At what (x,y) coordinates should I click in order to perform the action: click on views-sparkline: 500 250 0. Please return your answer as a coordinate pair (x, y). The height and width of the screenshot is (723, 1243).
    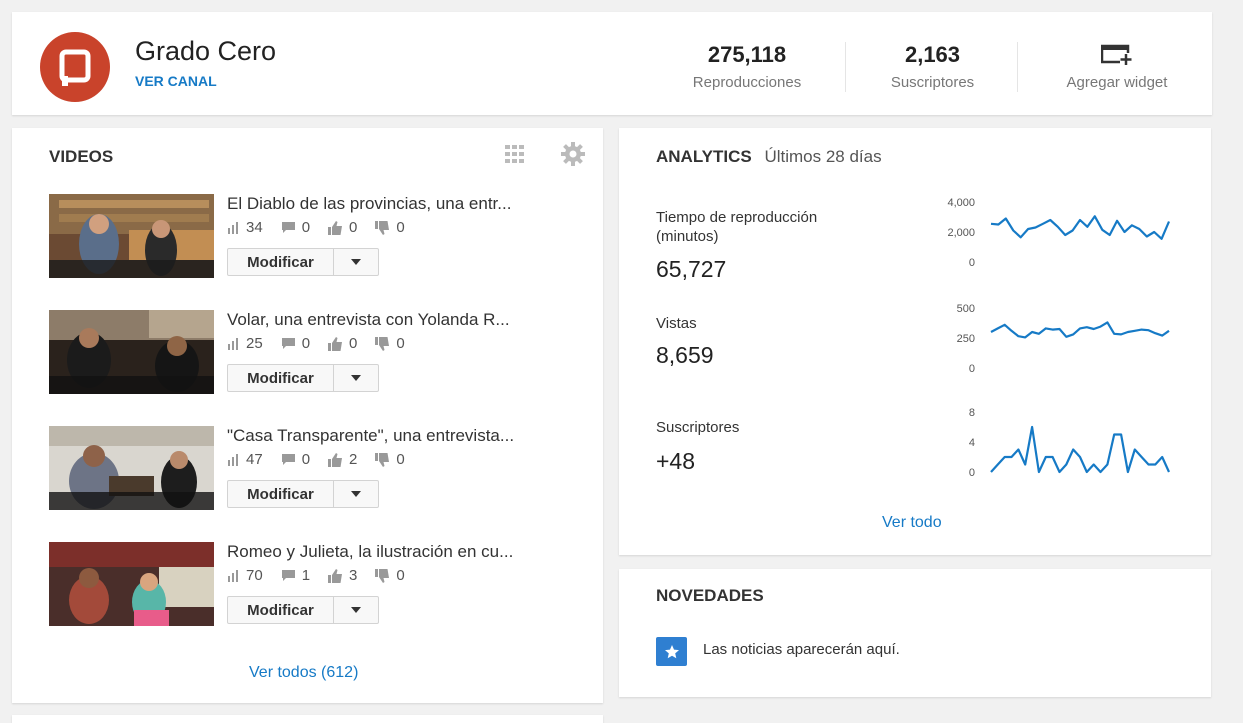
    Looking at the image, I should click on (1054, 338).